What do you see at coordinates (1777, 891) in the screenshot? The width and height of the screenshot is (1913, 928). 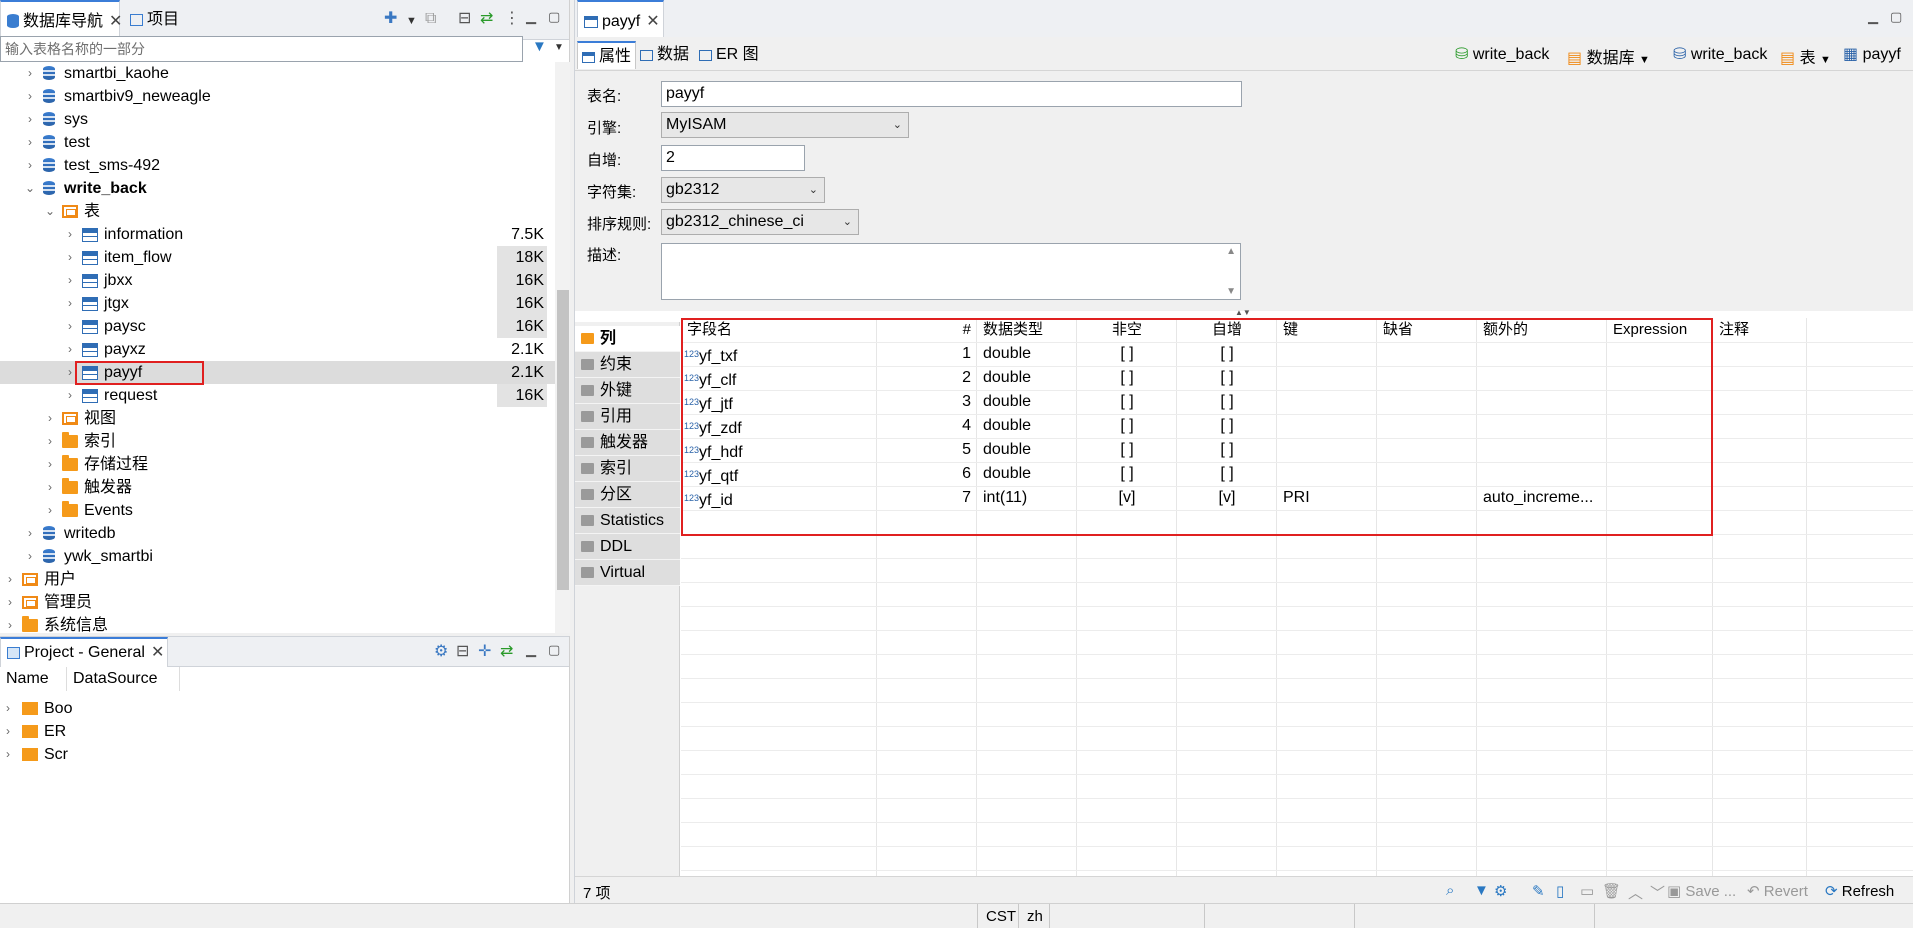 I see `revert-button: ↶ Revert` at bounding box center [1777, 891].